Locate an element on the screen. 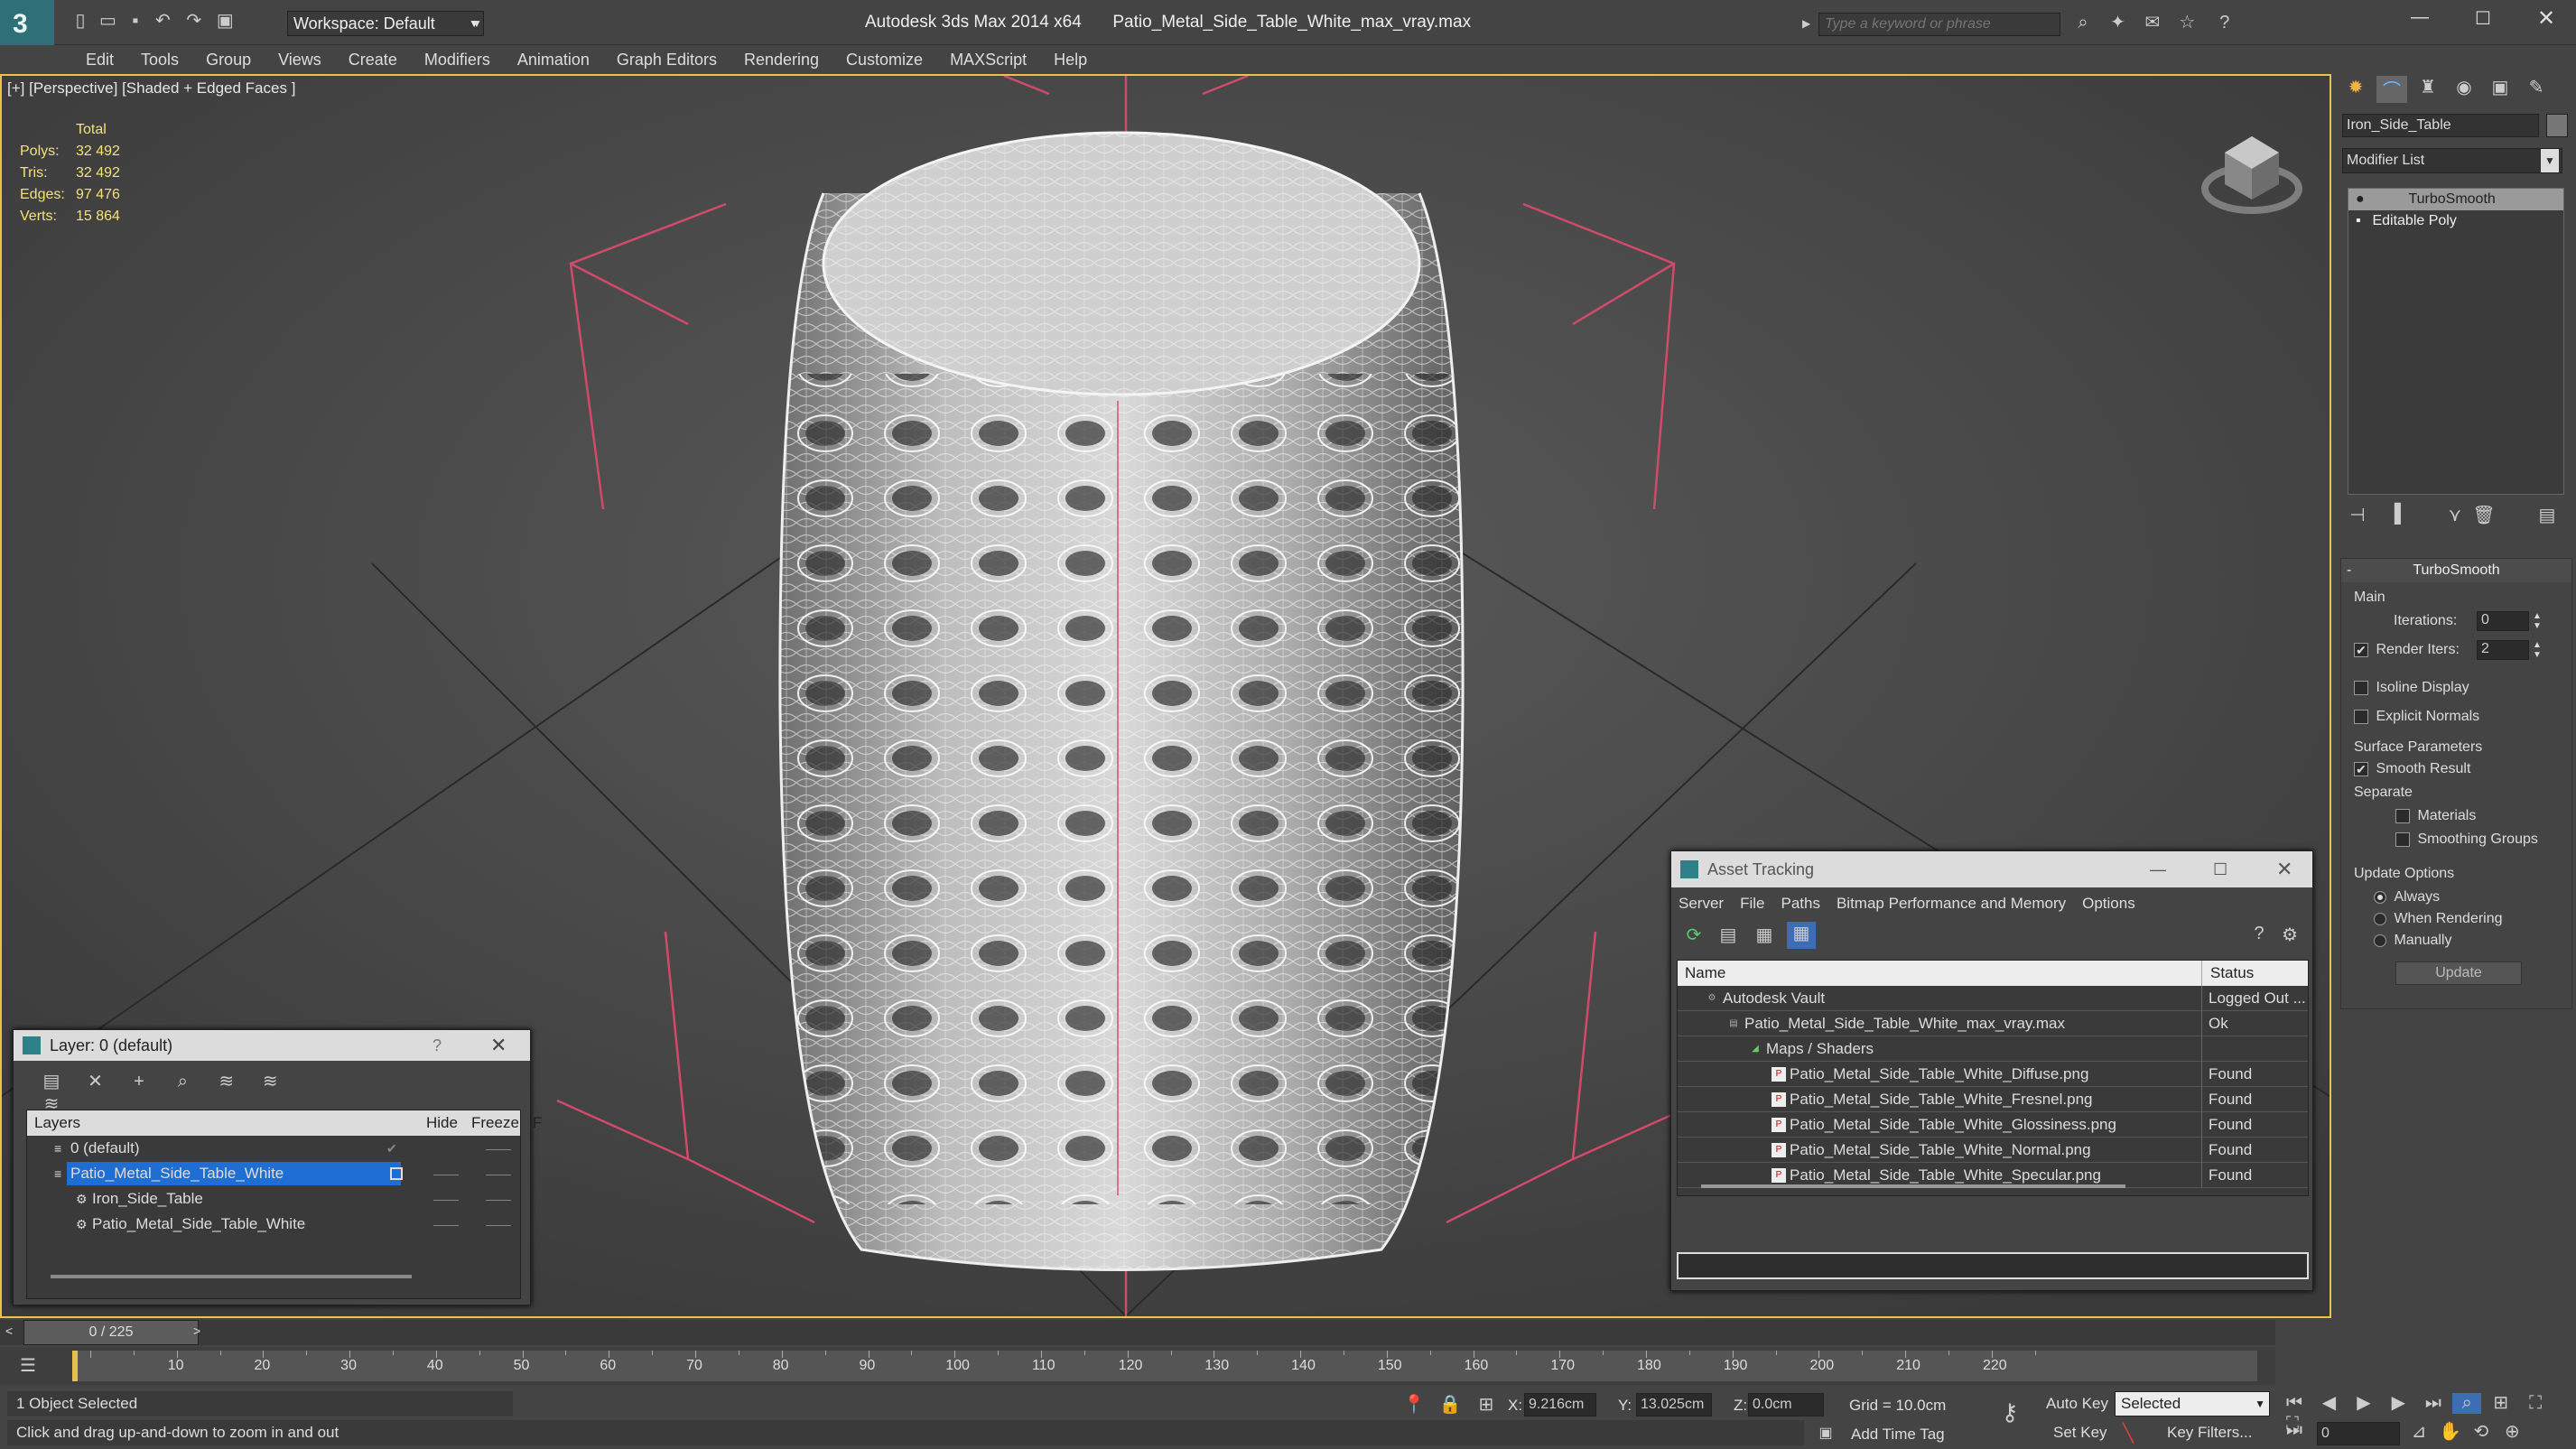 The image size is (2576, 1449). col-name: Name is located at coordinates (1705, 973).